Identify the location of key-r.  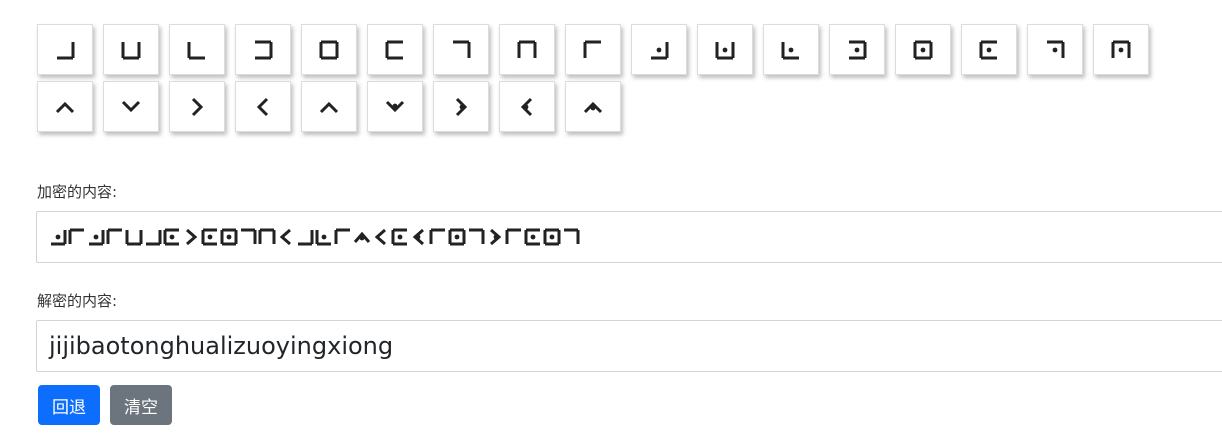
(65, 106).